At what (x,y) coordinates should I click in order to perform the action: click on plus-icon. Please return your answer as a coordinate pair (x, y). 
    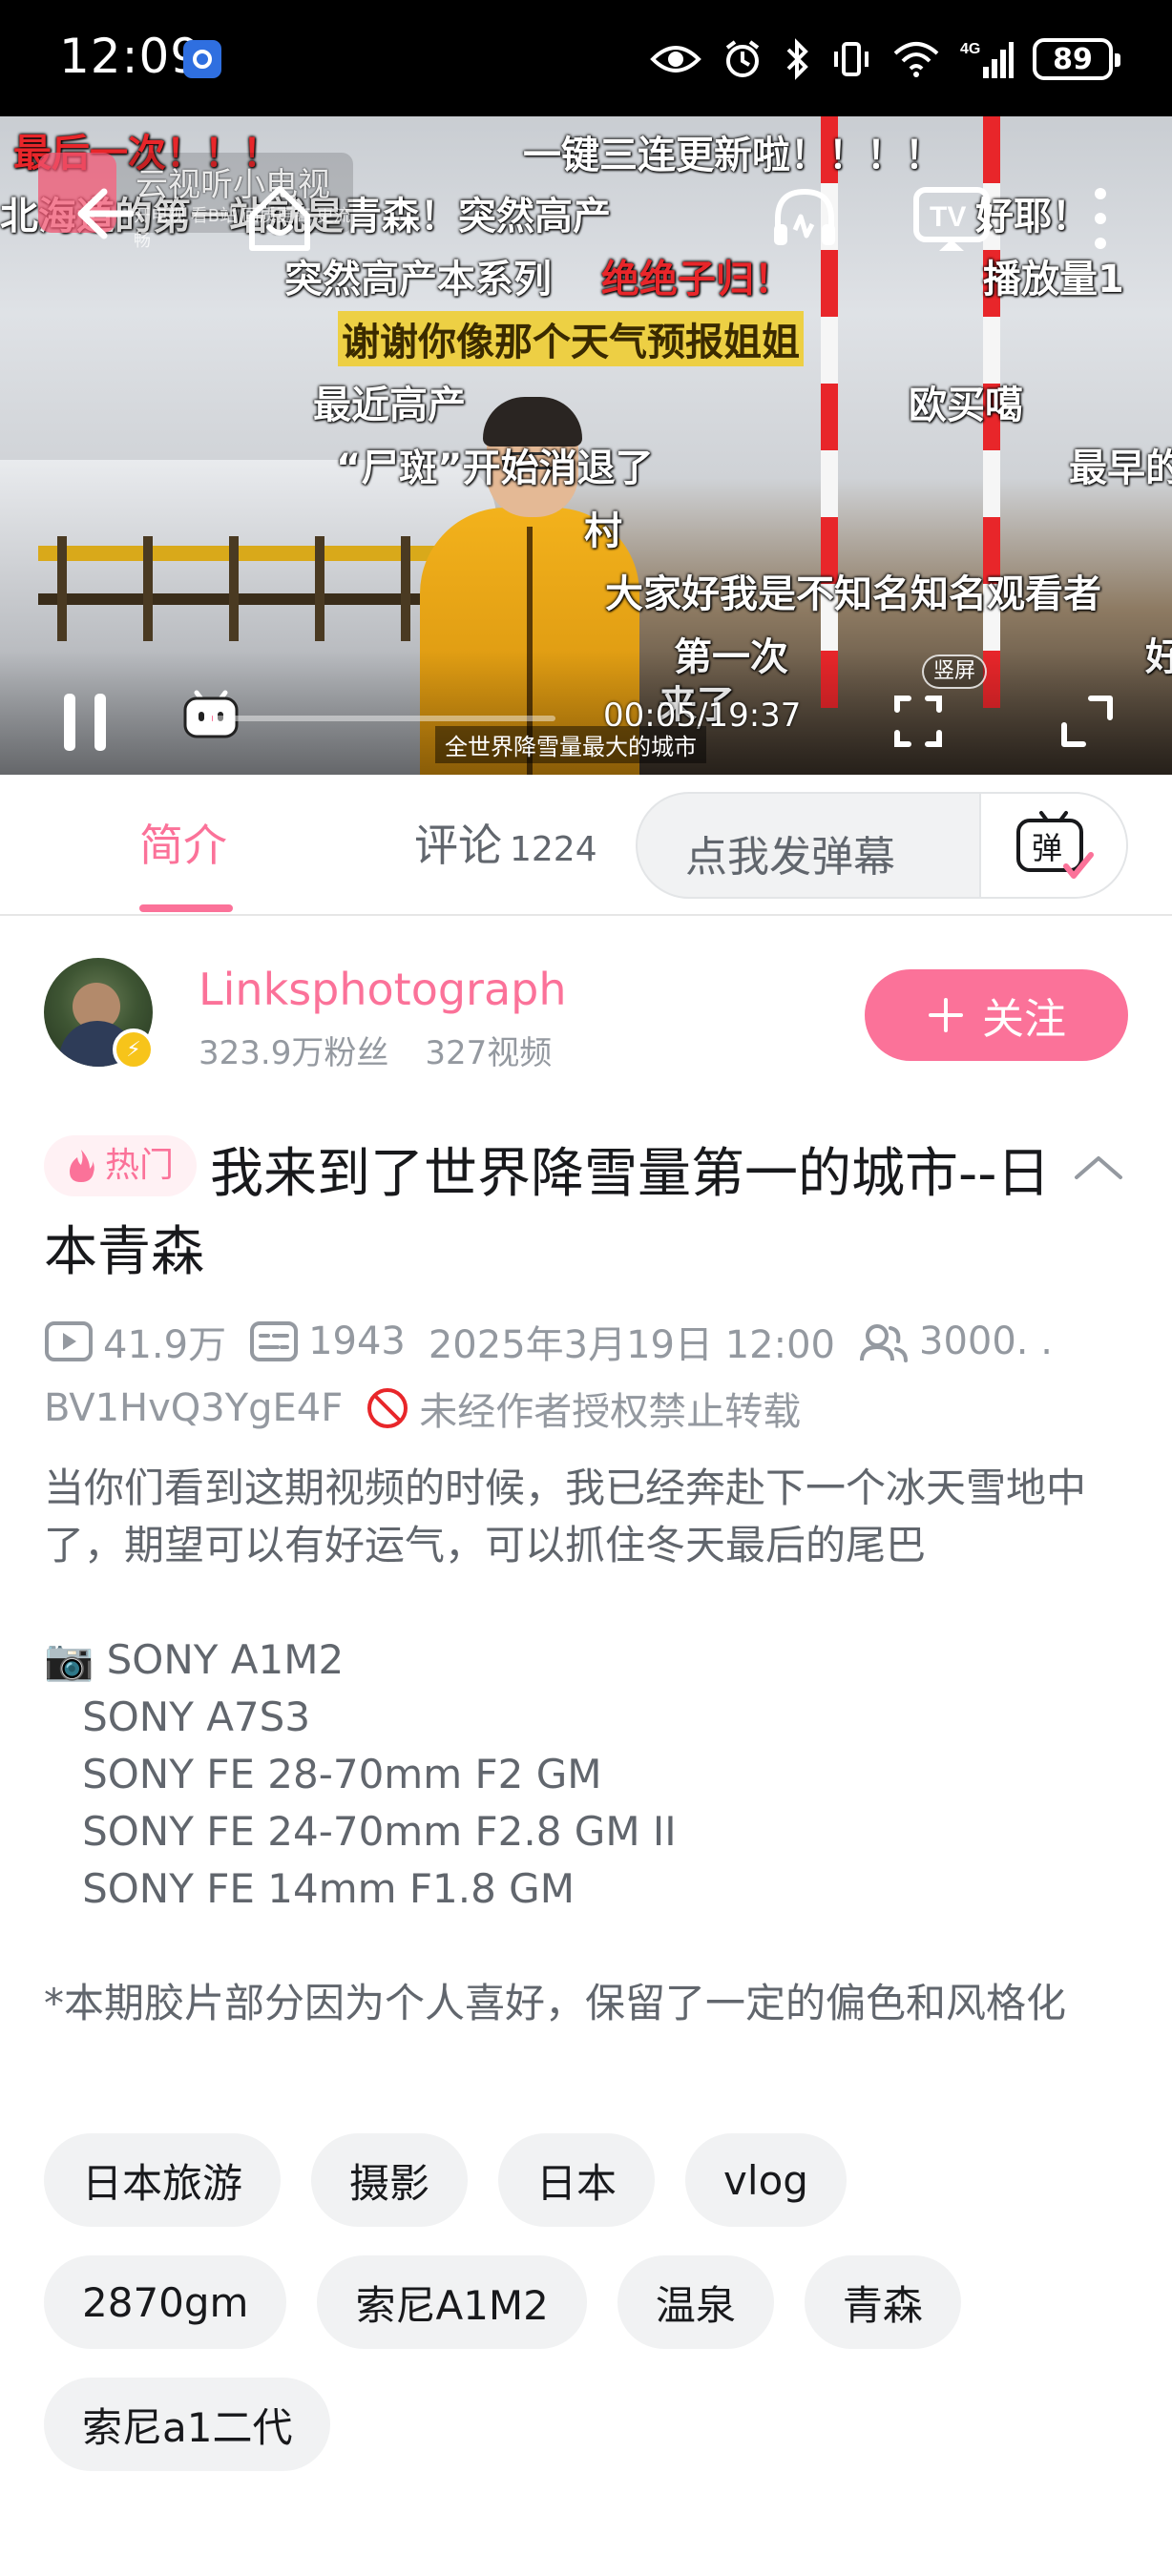
    Looking at the image, I should click on (946, 1015).